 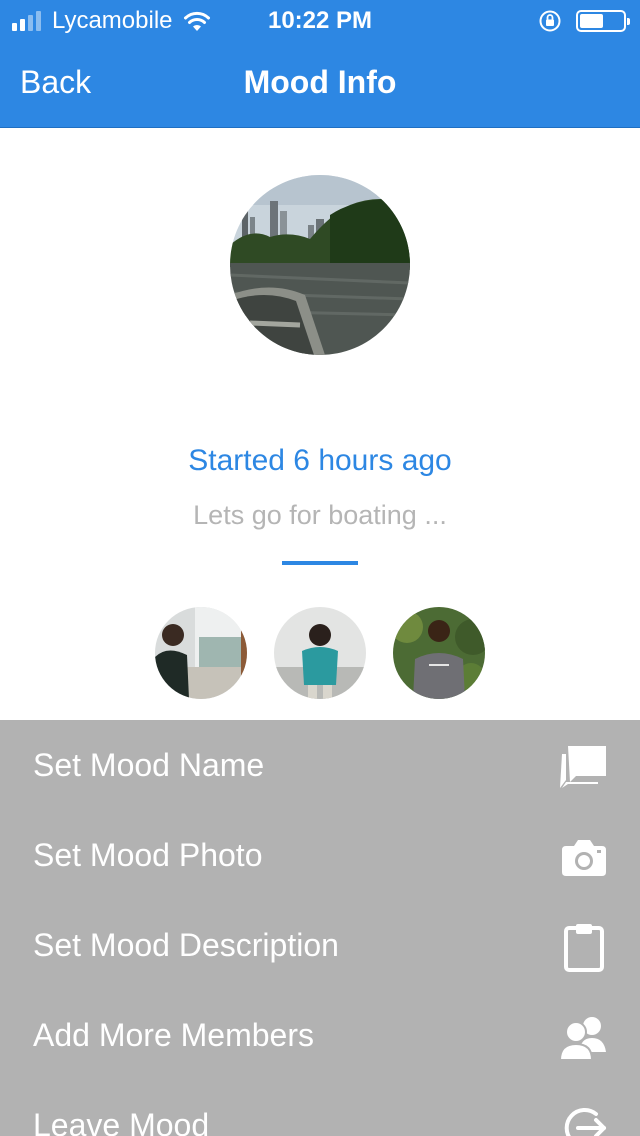 What do you see at coordinates (582, 1039) in the screenshot?
I see `add-members-icon` at bounding box center [582, 1039].